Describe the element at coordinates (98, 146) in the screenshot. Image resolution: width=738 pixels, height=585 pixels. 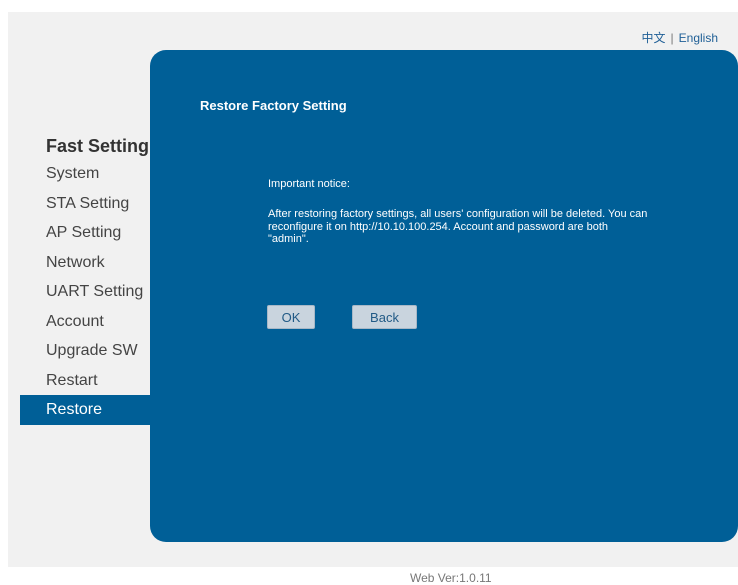
I see `nav-title: Fast Setting` at that location.